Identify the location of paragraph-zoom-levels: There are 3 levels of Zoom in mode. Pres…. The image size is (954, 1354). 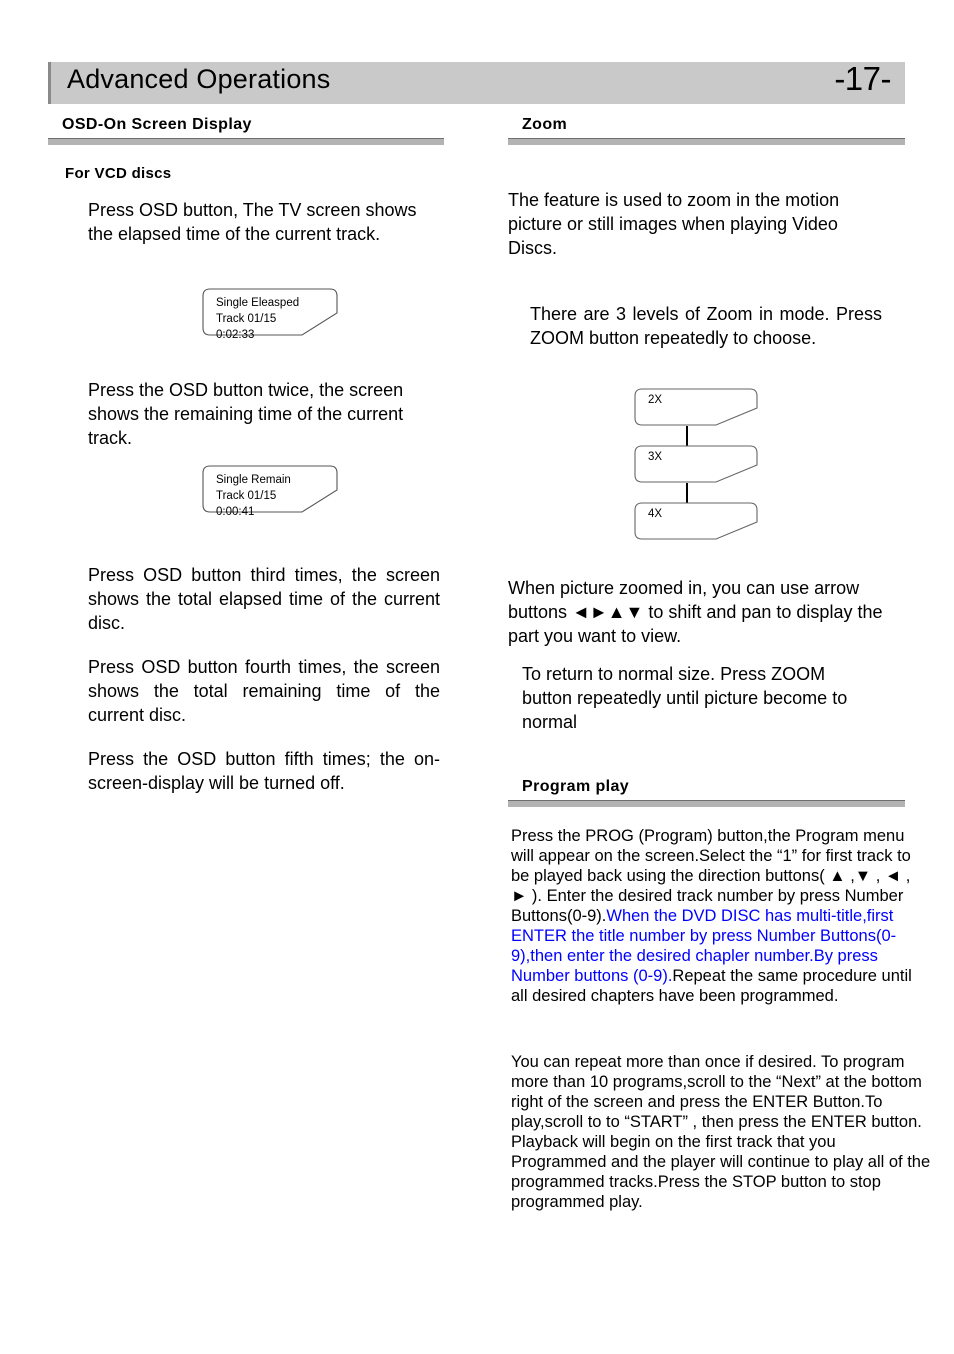
(706, 326).